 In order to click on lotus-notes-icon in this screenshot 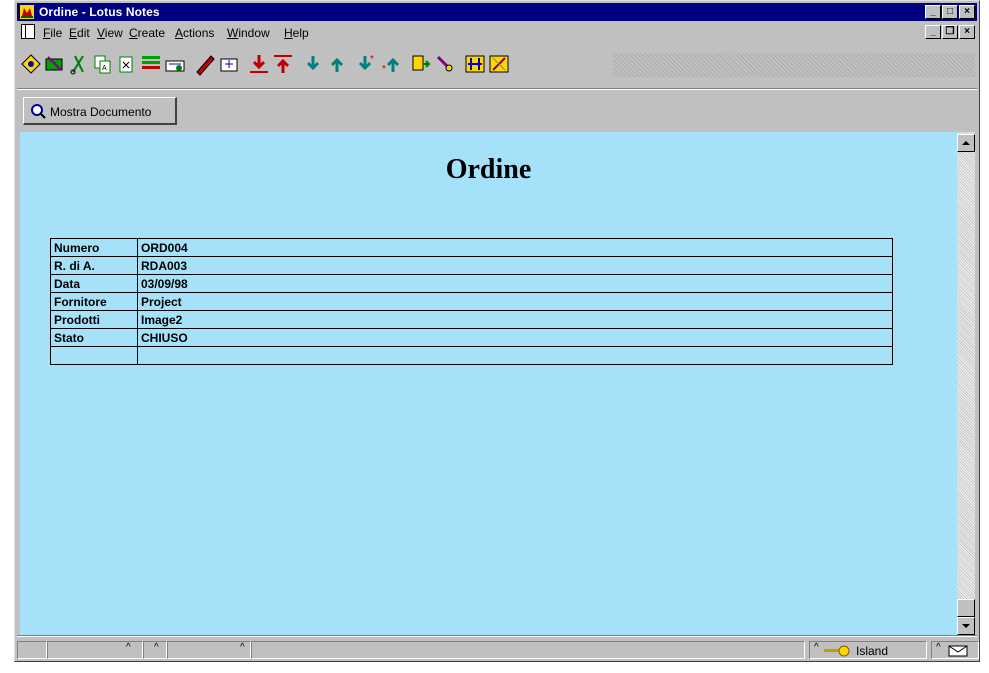, I will do `click(27, 12)`.